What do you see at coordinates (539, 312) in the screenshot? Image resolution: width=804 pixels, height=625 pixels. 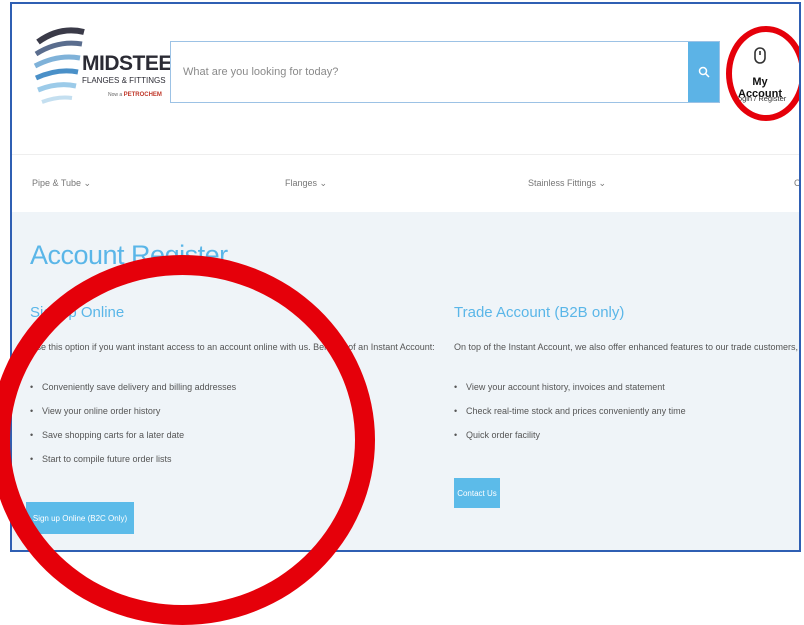 I see `trade-title: Trade Account (B2B only)` at bounding box center [539, 312].